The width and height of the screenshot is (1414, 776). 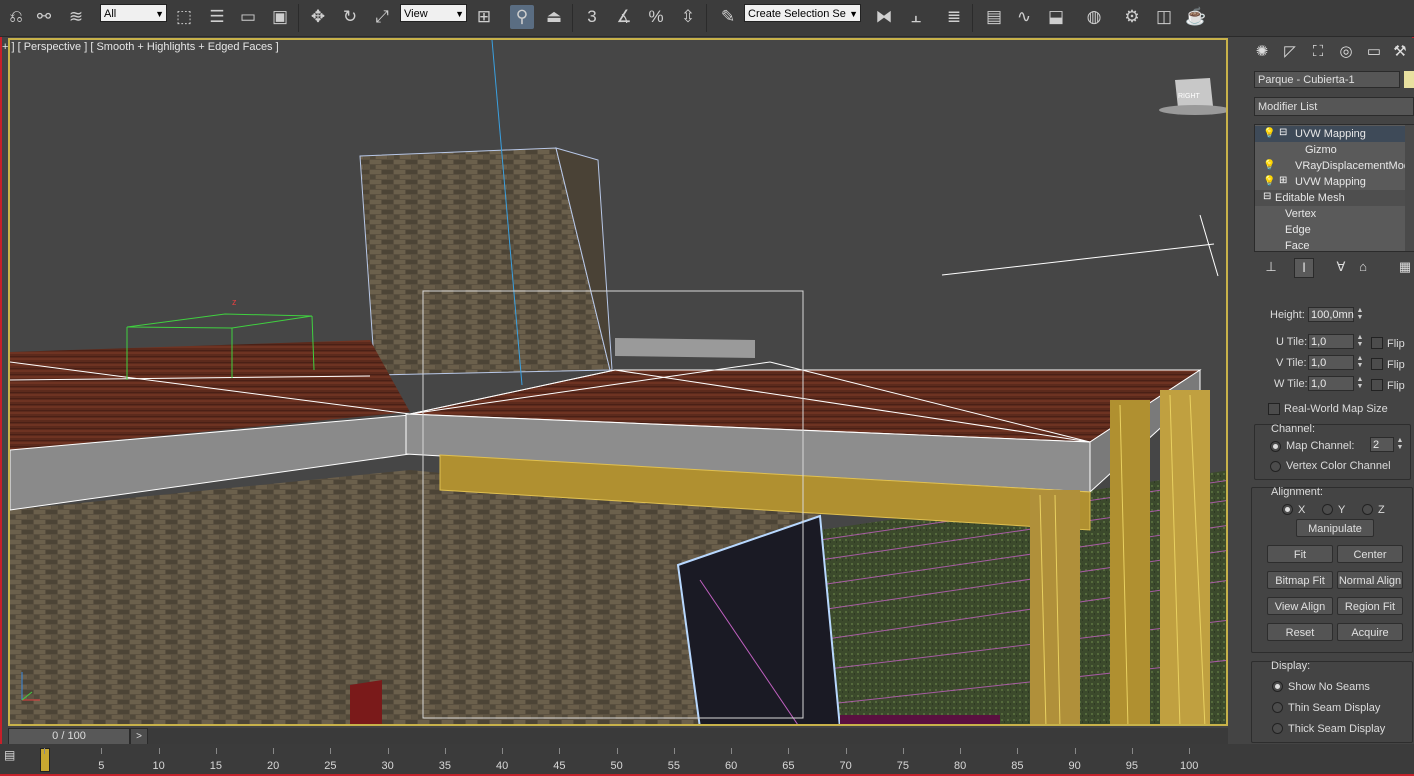 What do you see at coordinates (1334, 150) in the screenshot?
I see `stack-item-gizmo: Gizmo` at bounding box center [1334, 150].